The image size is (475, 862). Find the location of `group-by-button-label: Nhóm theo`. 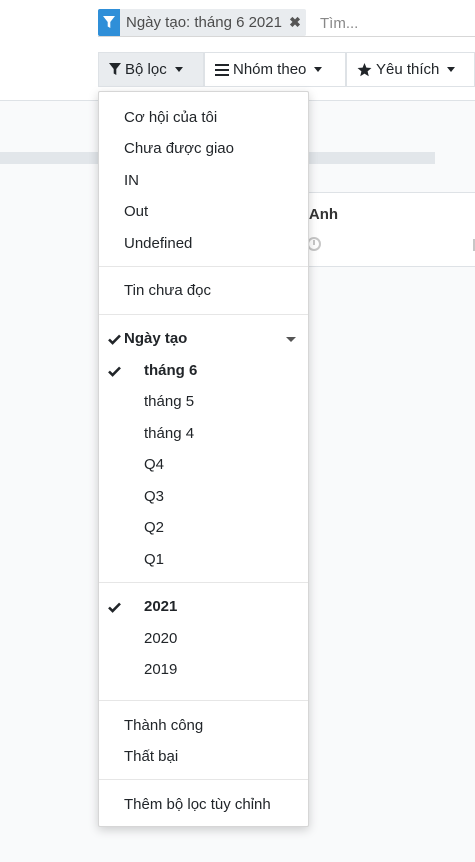

group-by-button-label: Nhóm theo is located at coordinates (270, 69).